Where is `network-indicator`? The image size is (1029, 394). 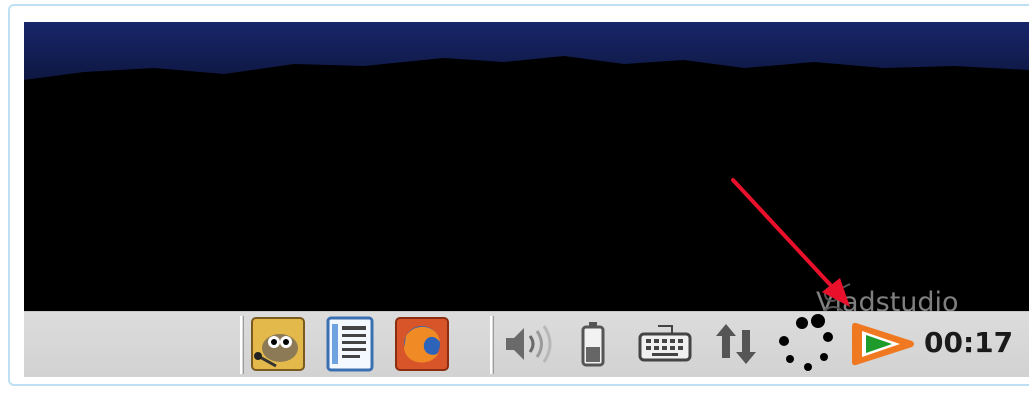 network-indicator is located at coordinates (736, 344).